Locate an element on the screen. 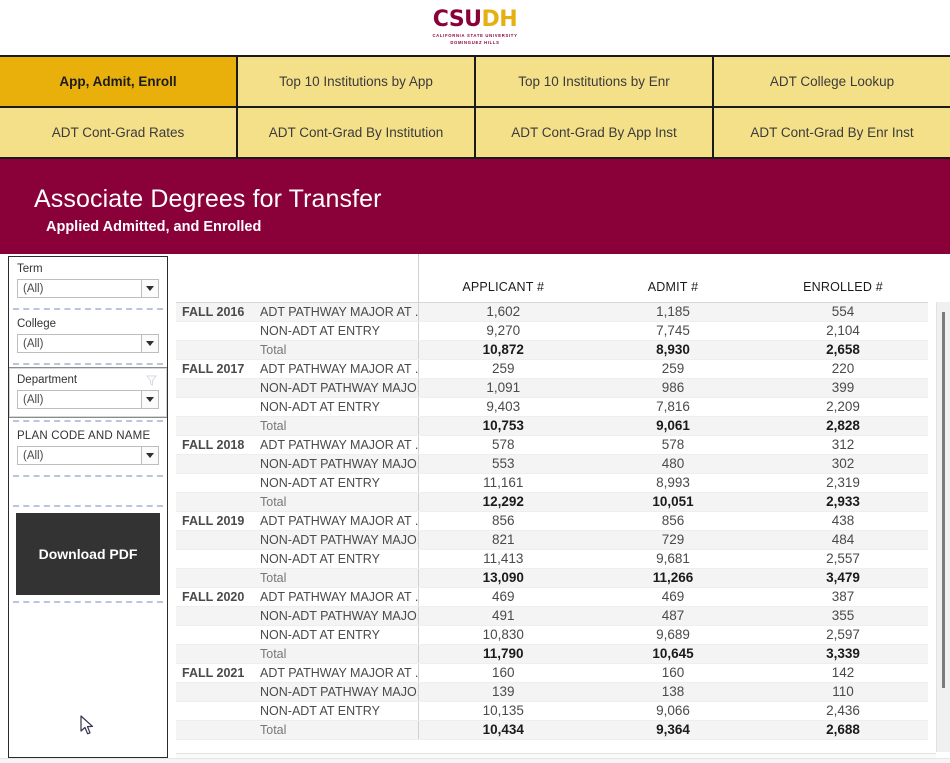 The image size is (950, 763). filter-term-label: Term is located at coordinates (30, 269).